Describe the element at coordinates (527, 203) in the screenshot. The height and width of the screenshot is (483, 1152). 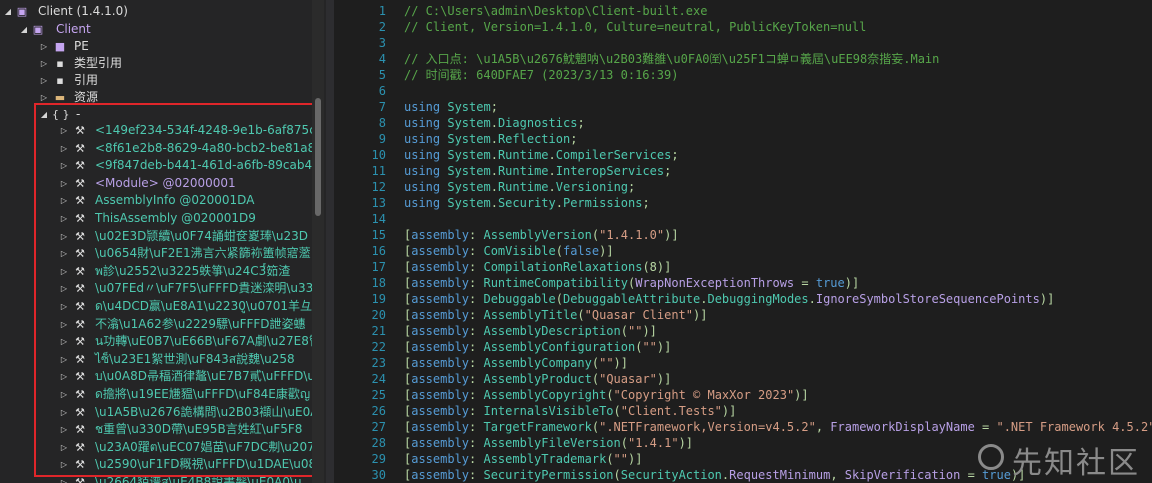
I see `code-line: using System.Security.Permissions;` at that location.